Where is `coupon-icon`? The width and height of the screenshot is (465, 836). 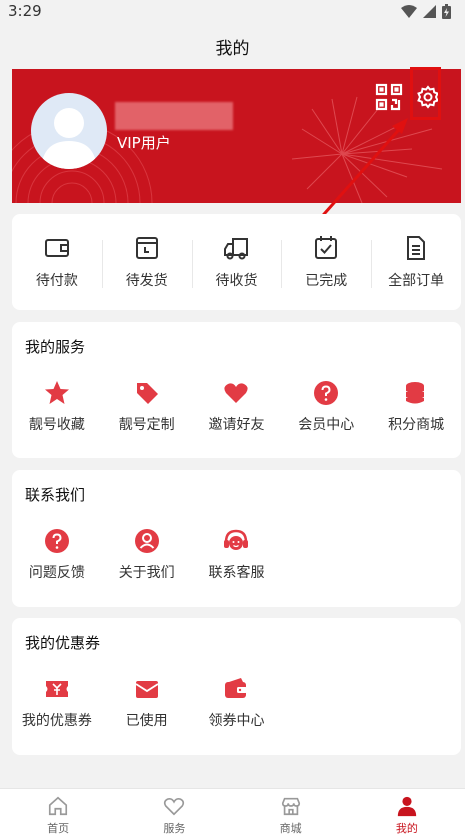 coupon-icon is located at coordinates (56, 689).